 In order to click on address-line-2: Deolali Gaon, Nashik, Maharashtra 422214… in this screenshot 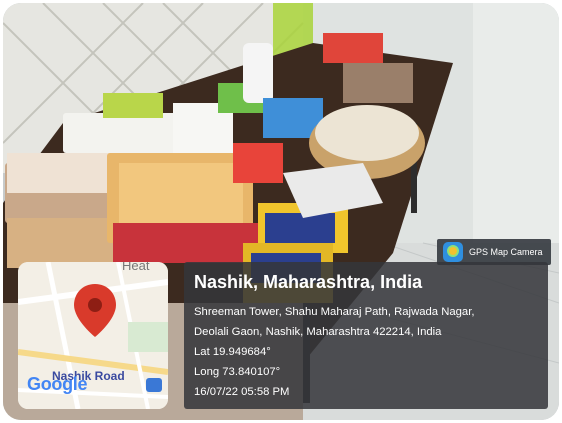, I will do `click(318, 332)`.